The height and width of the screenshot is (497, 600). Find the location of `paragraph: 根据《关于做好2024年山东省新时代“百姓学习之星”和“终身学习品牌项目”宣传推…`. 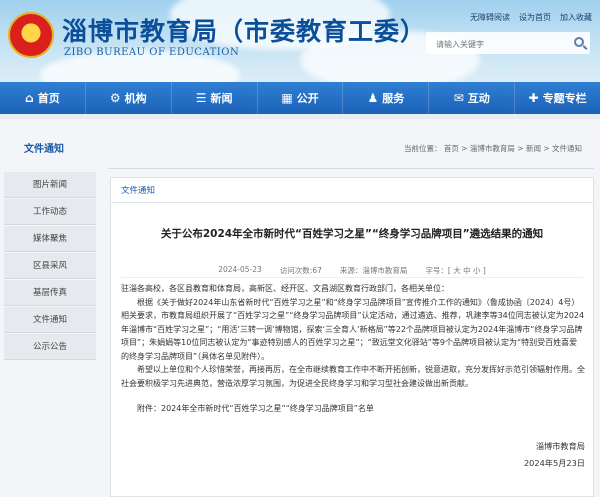

paragraph: 根据《关于做好2024年山东省新时代“百姓学习之星”和“终身学习品牌项目”宣传推… is located at coordinates (353, 329).